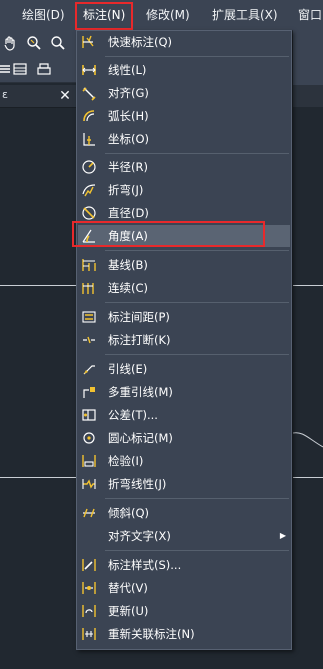 The image size is (323, 669). Describe the element at coordinates (184, 93) in the screenshot. I see `menu-item-aligned: 对齐(G)` at that location.